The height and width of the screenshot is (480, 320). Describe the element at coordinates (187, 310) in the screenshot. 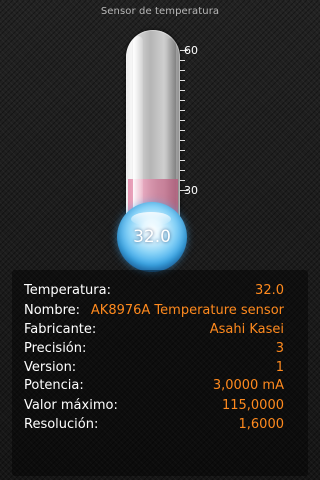

I see `detail-value: AK8976A Temperature sensor` at that location.